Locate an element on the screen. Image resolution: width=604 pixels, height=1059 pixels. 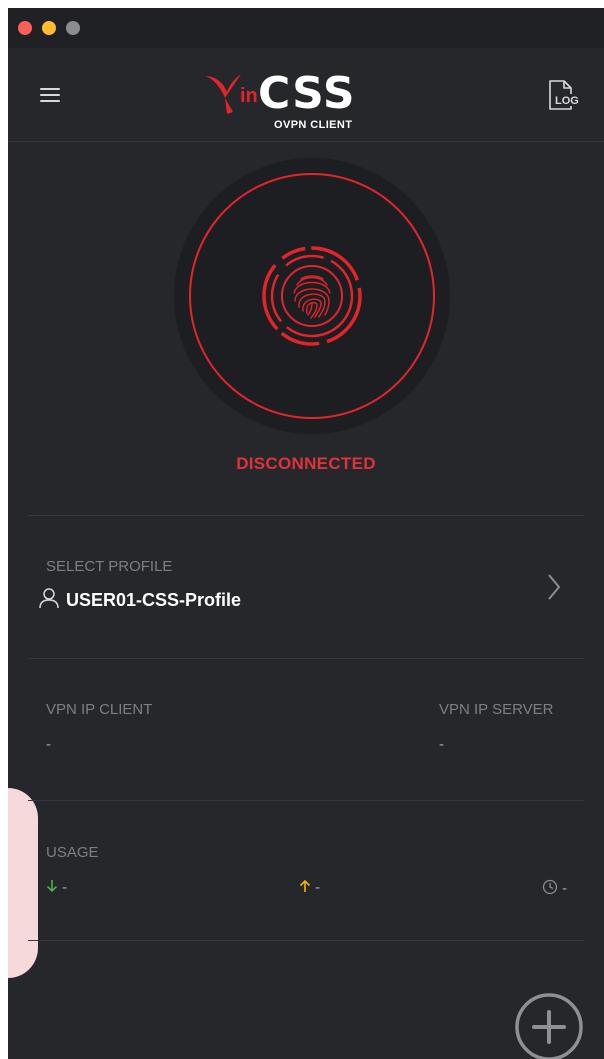
logo-mark-text: in is located at coordinates (249, 96).